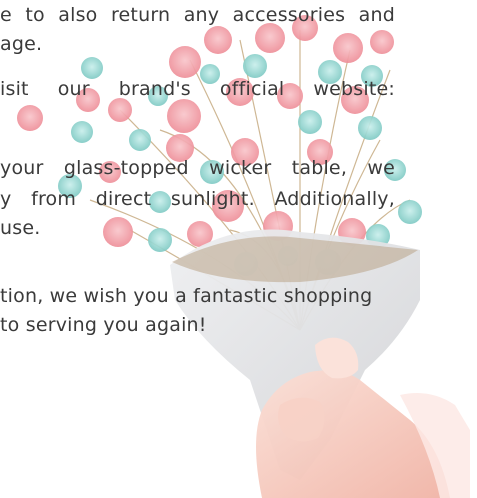  What do you see at coordinates (197, 15) in the screenshot?
I see `text-line-1: e to also return any accessories and` at bounding box center [197, 15].